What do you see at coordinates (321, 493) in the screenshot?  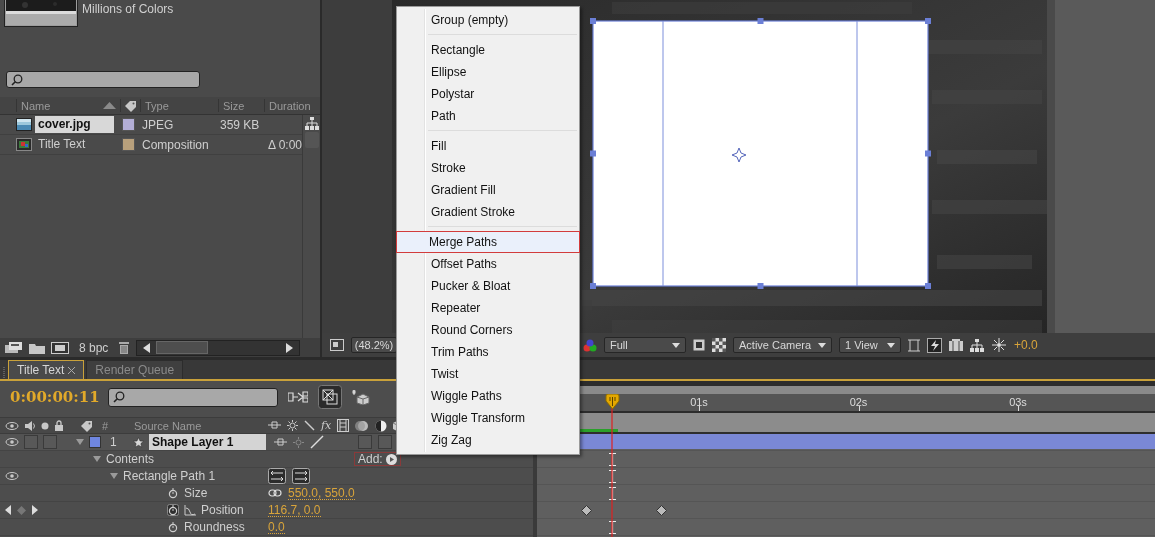 I see `property-value: 550.0, 550.0` at bounding box center [321, 493].